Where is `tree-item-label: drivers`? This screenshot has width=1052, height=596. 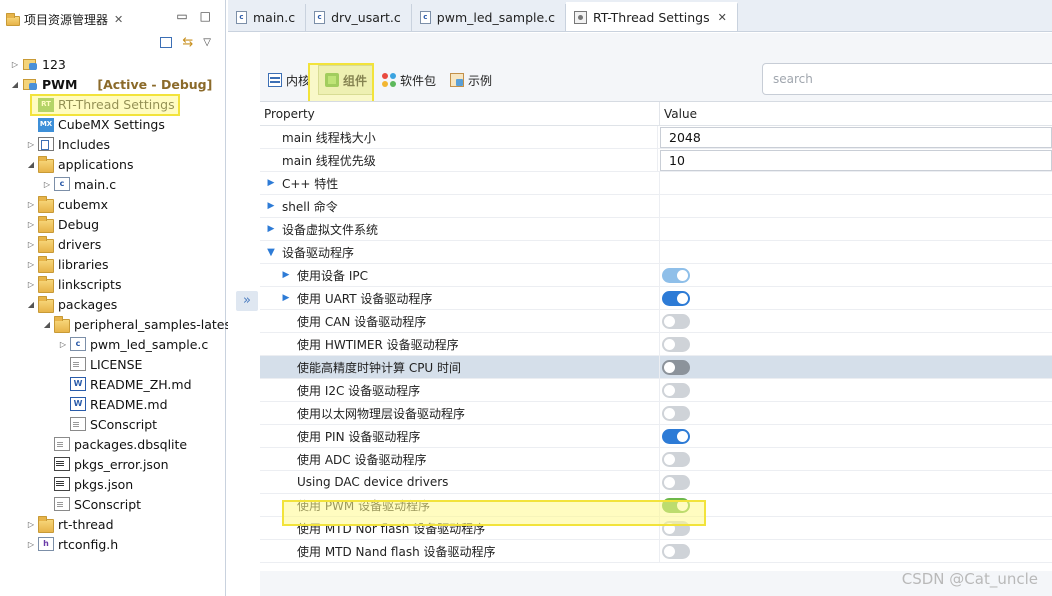 tree-item-label: drivers is located at coordinates (80, 244).